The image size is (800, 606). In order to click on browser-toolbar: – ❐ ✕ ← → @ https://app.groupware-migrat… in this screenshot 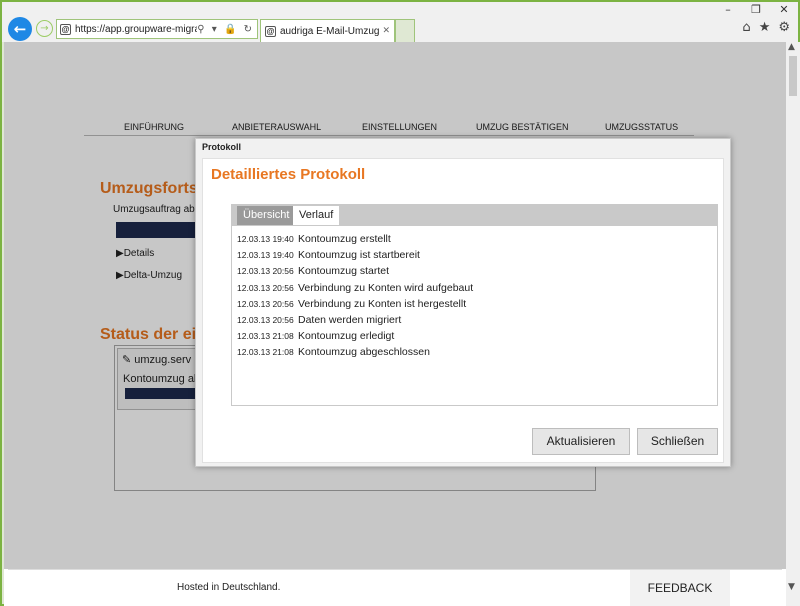, I will do `click(400, 22)`.